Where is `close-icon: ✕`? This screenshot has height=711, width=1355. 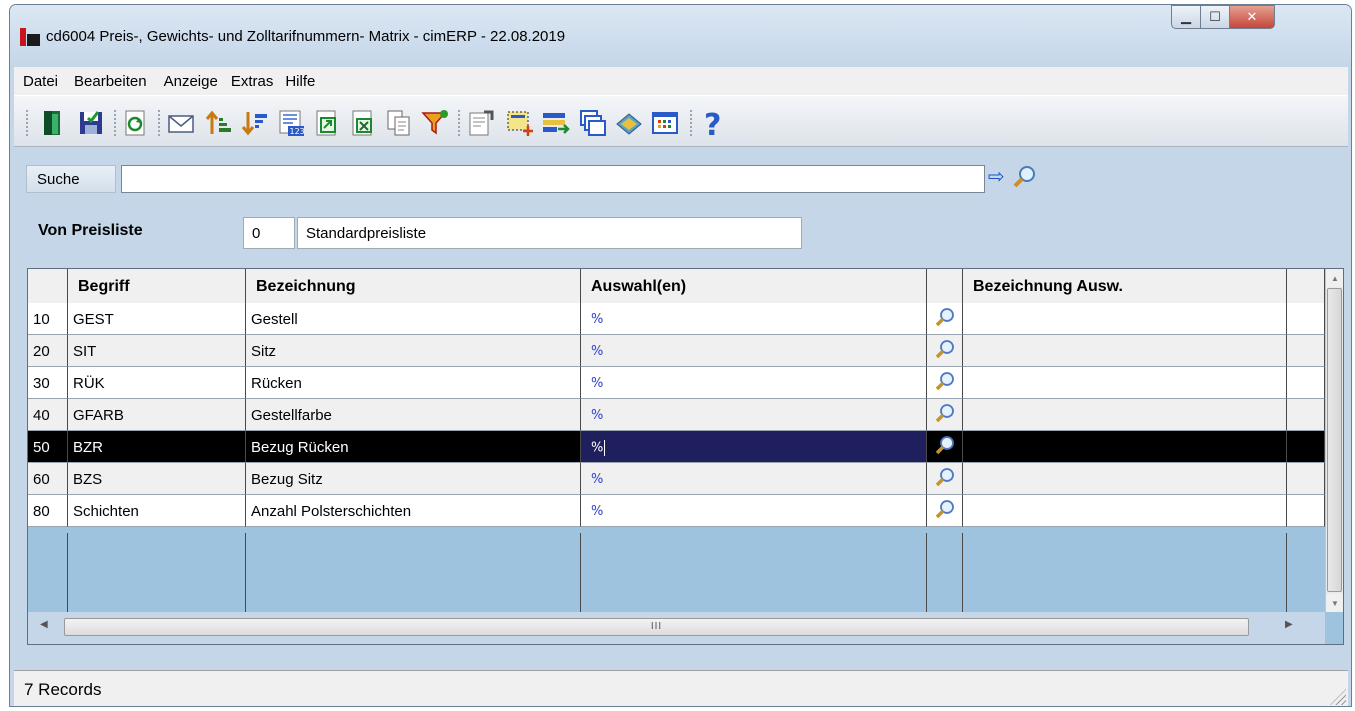 close-icon: ✕ is located at coordinates (1252, 17).